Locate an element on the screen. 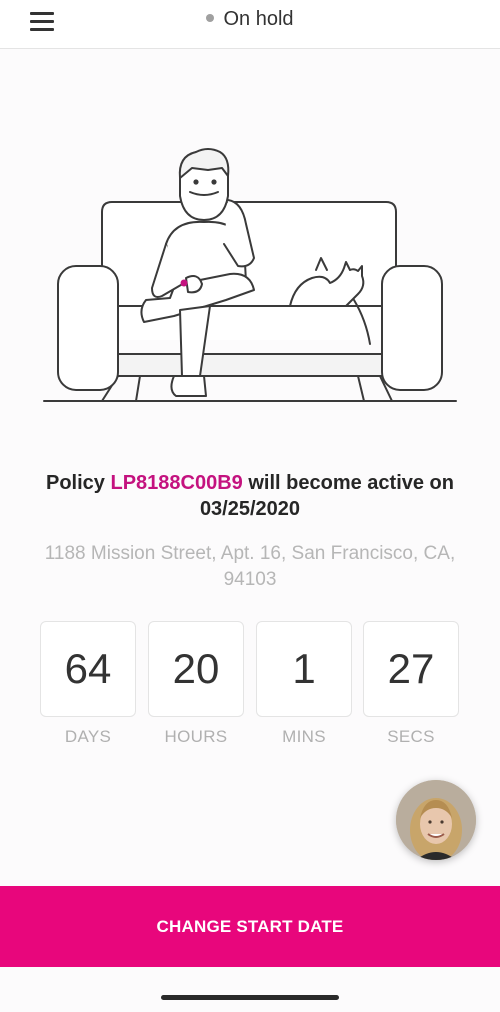 Image resolution: width=500 pixels, height=1012 pixels. policy-suffix: will become active on is located at coordinates (351, 483).